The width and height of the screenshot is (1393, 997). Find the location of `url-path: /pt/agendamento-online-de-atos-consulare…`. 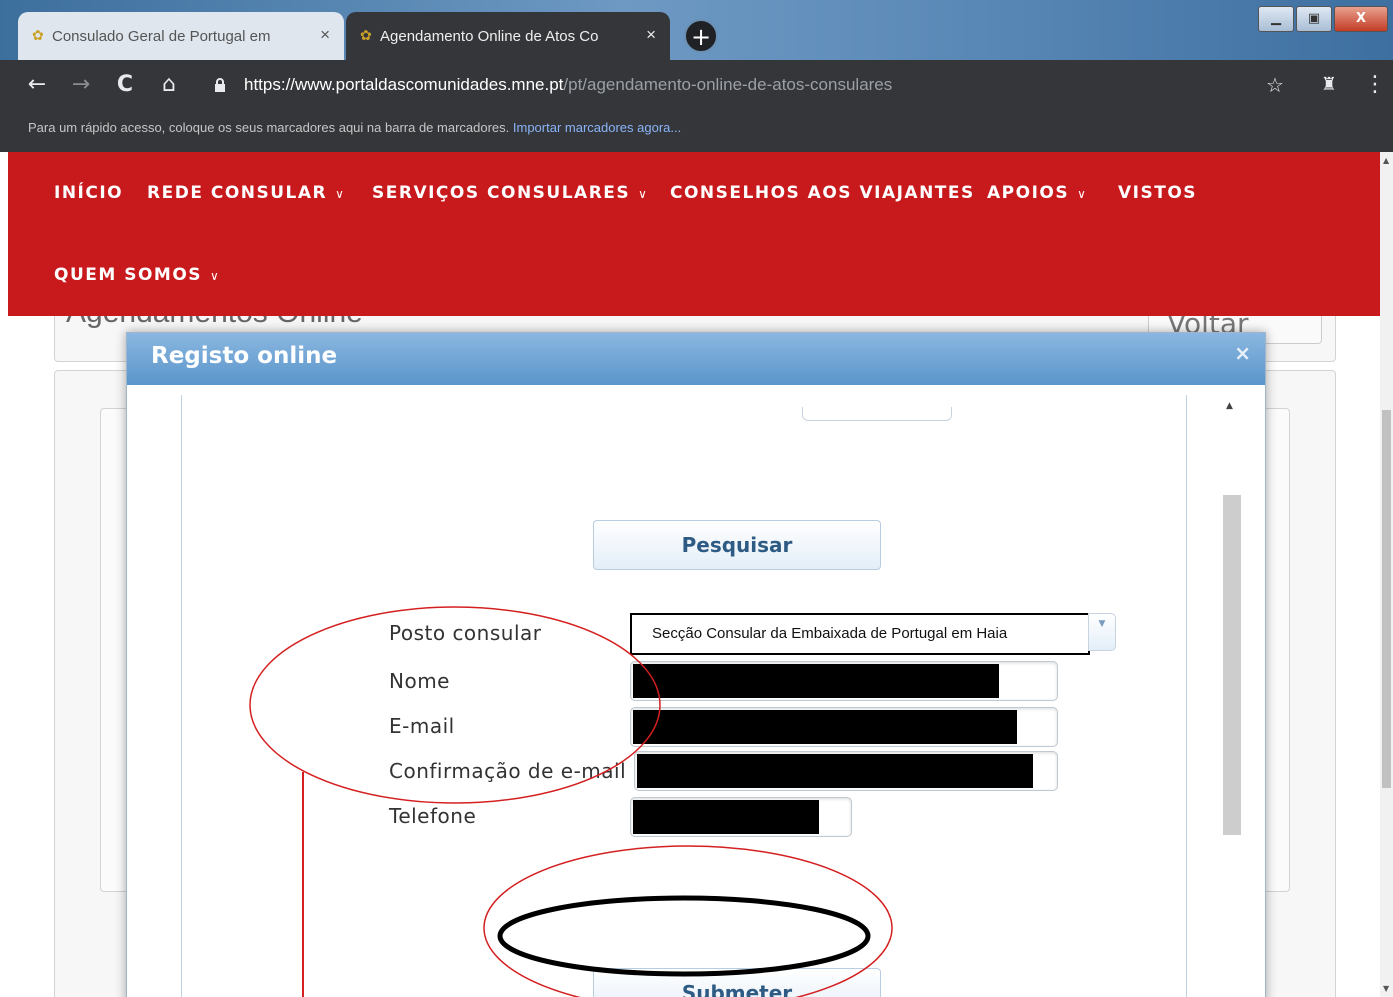

url-path: /pt/agendamento-online-de-atos-consulare… is located at coordinates (728, 84).